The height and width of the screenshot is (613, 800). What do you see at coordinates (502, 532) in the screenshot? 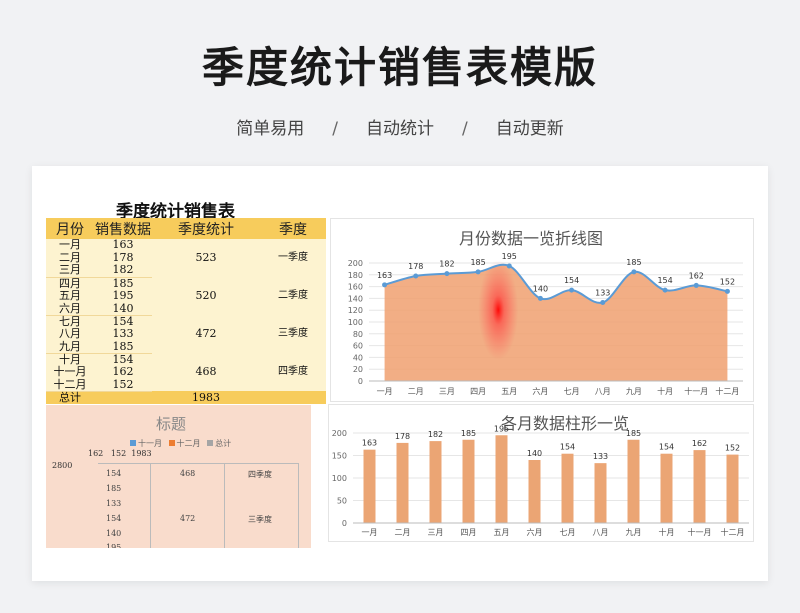
I see `x-tick-label: 五月` at bounding box center [502, 532].